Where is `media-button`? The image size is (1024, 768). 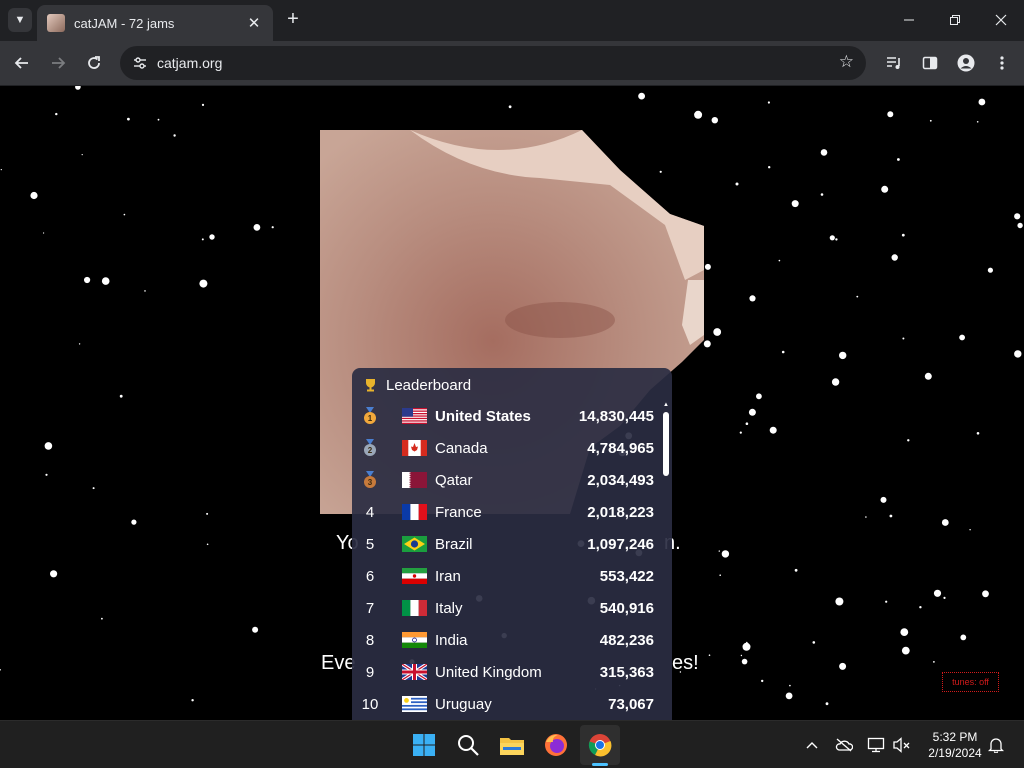 media-button is located at coordinates (894, 63).